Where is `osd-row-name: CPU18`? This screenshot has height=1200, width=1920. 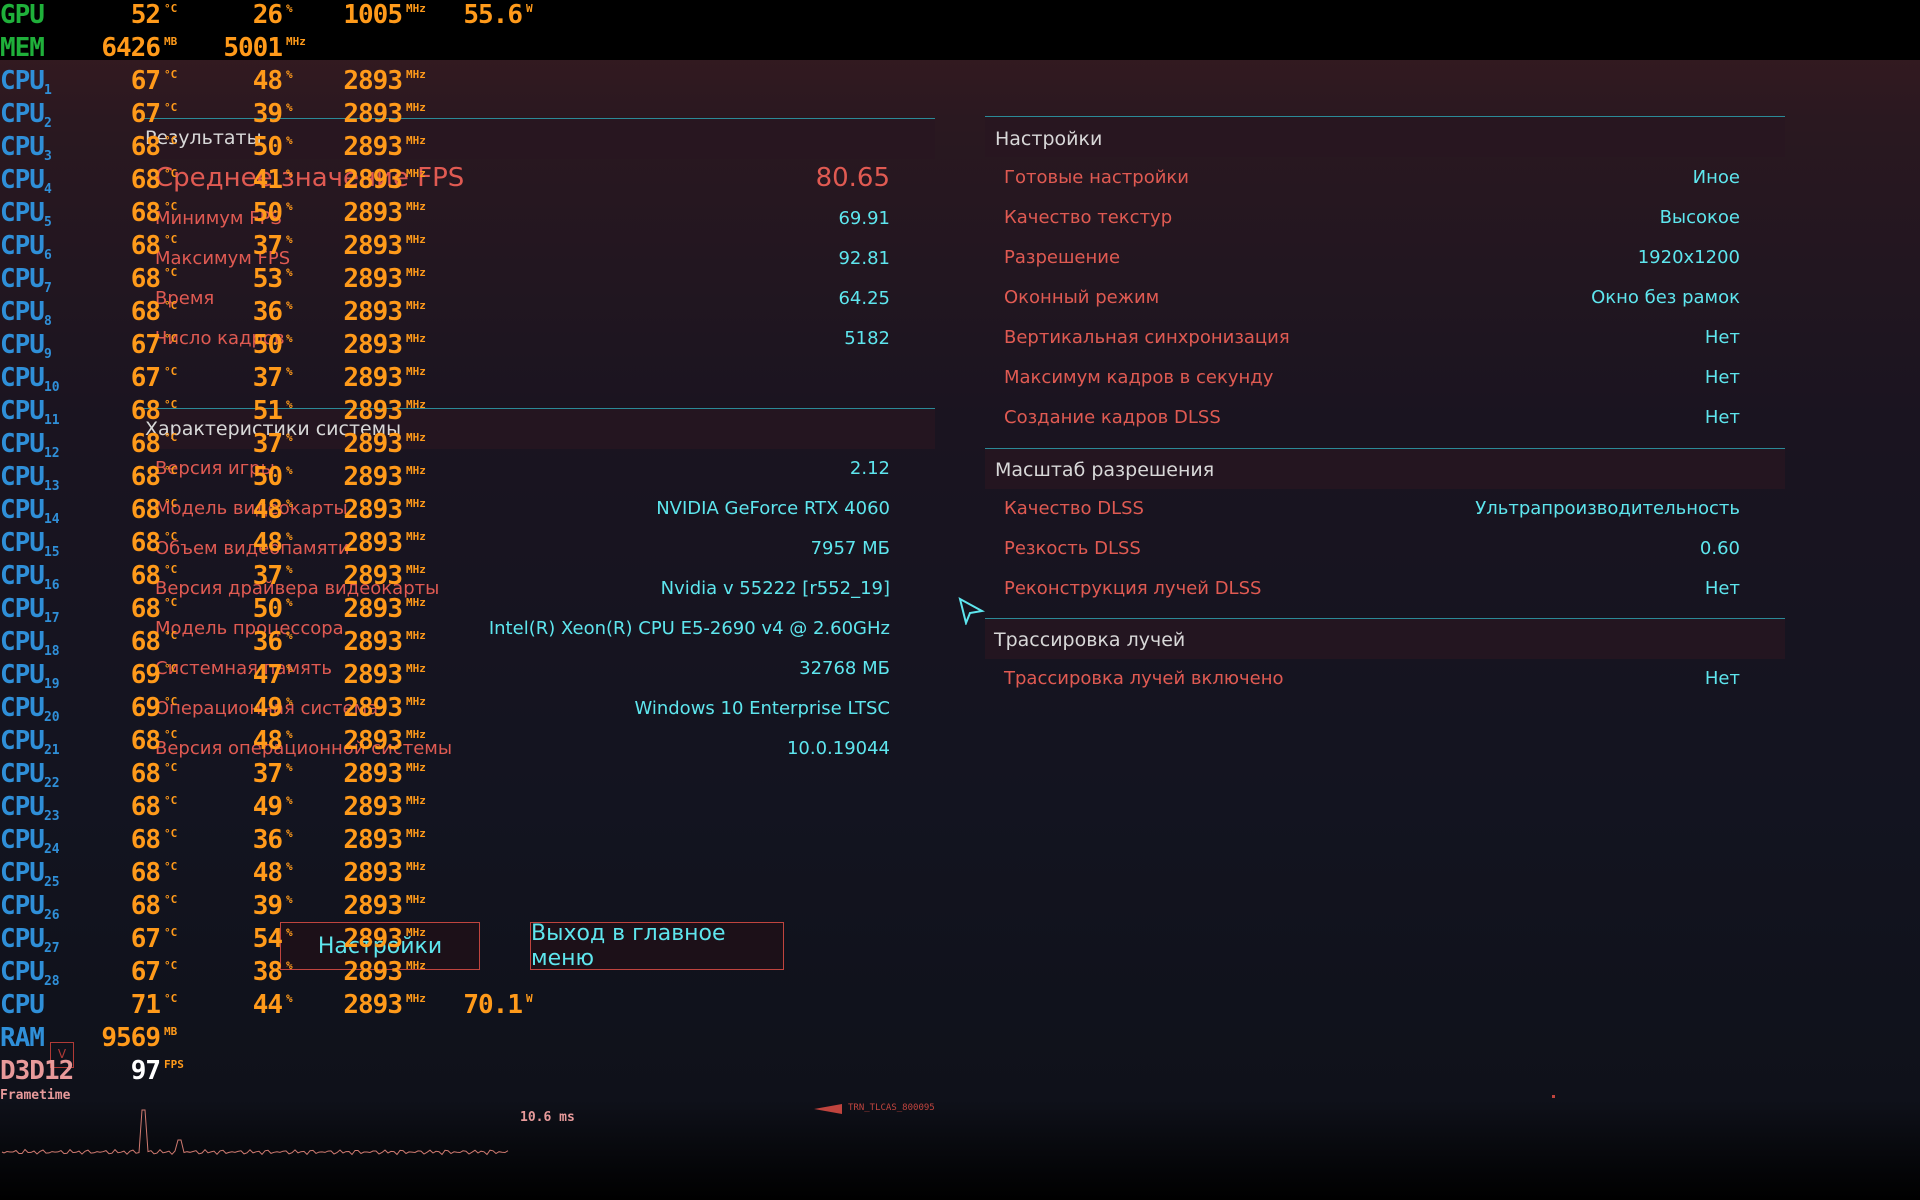
osd-row-name: CPU18 is located at coordinates (30, 643).